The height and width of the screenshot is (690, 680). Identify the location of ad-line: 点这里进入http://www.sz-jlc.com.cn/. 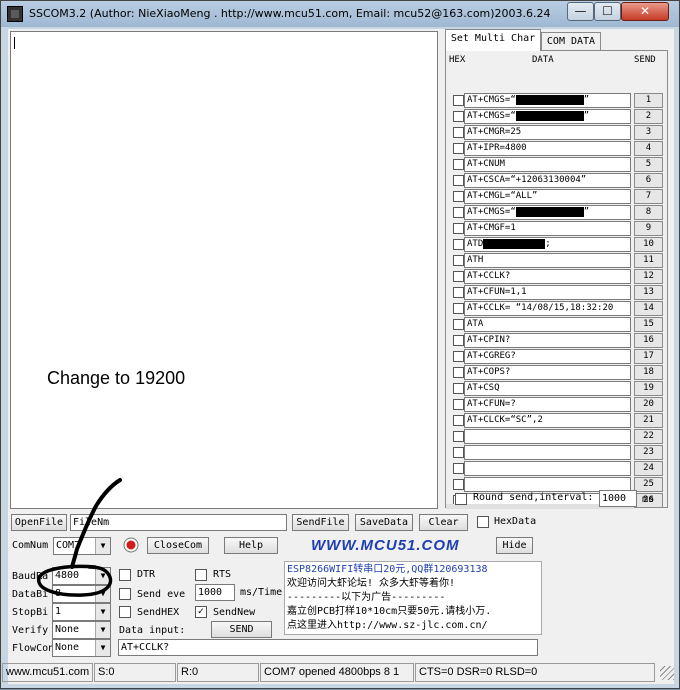
(413, 626).